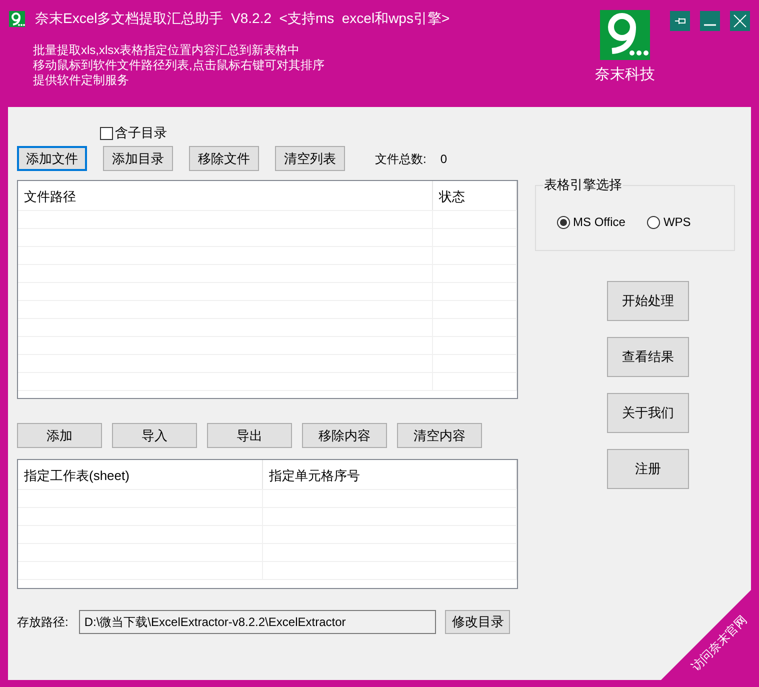 This screenshot has height=687, width=759. Describe the element at coordinates (249, 435) in the screenshot. I see `toolbar-button: 导出` at that location.